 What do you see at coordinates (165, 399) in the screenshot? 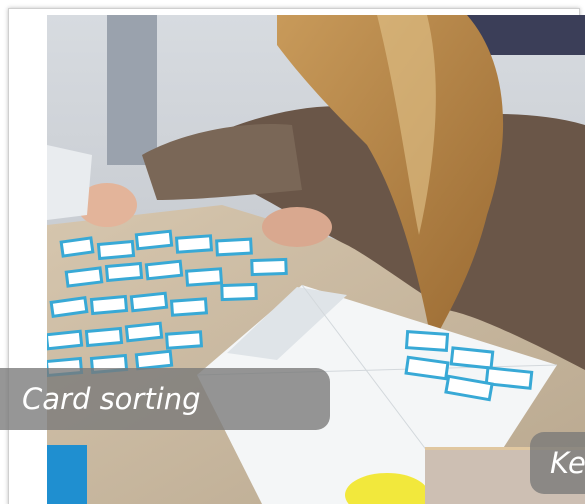
I see `caption-card-sorting: Card sorting` at bounding box center [165, 399].